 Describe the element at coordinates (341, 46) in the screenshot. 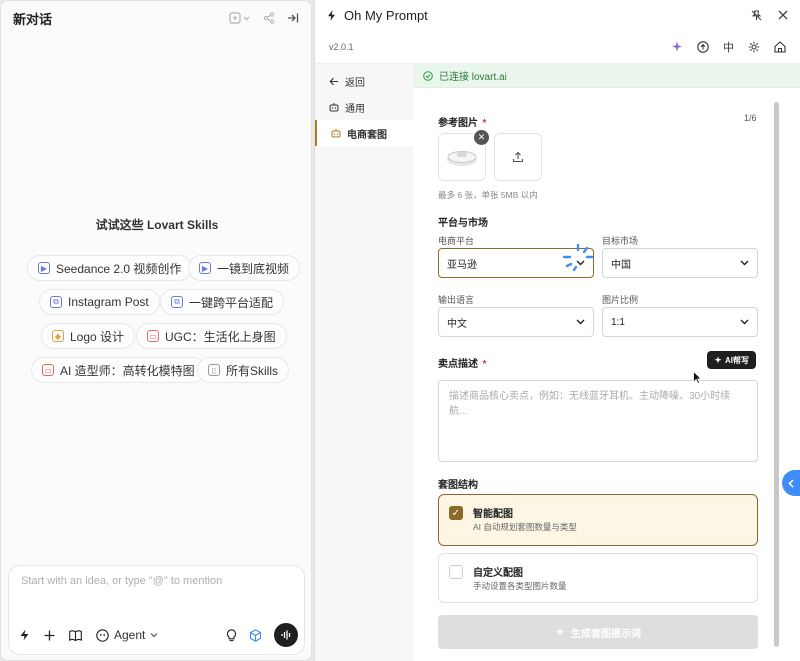

I see `version-label: v2.0.1` at that location.